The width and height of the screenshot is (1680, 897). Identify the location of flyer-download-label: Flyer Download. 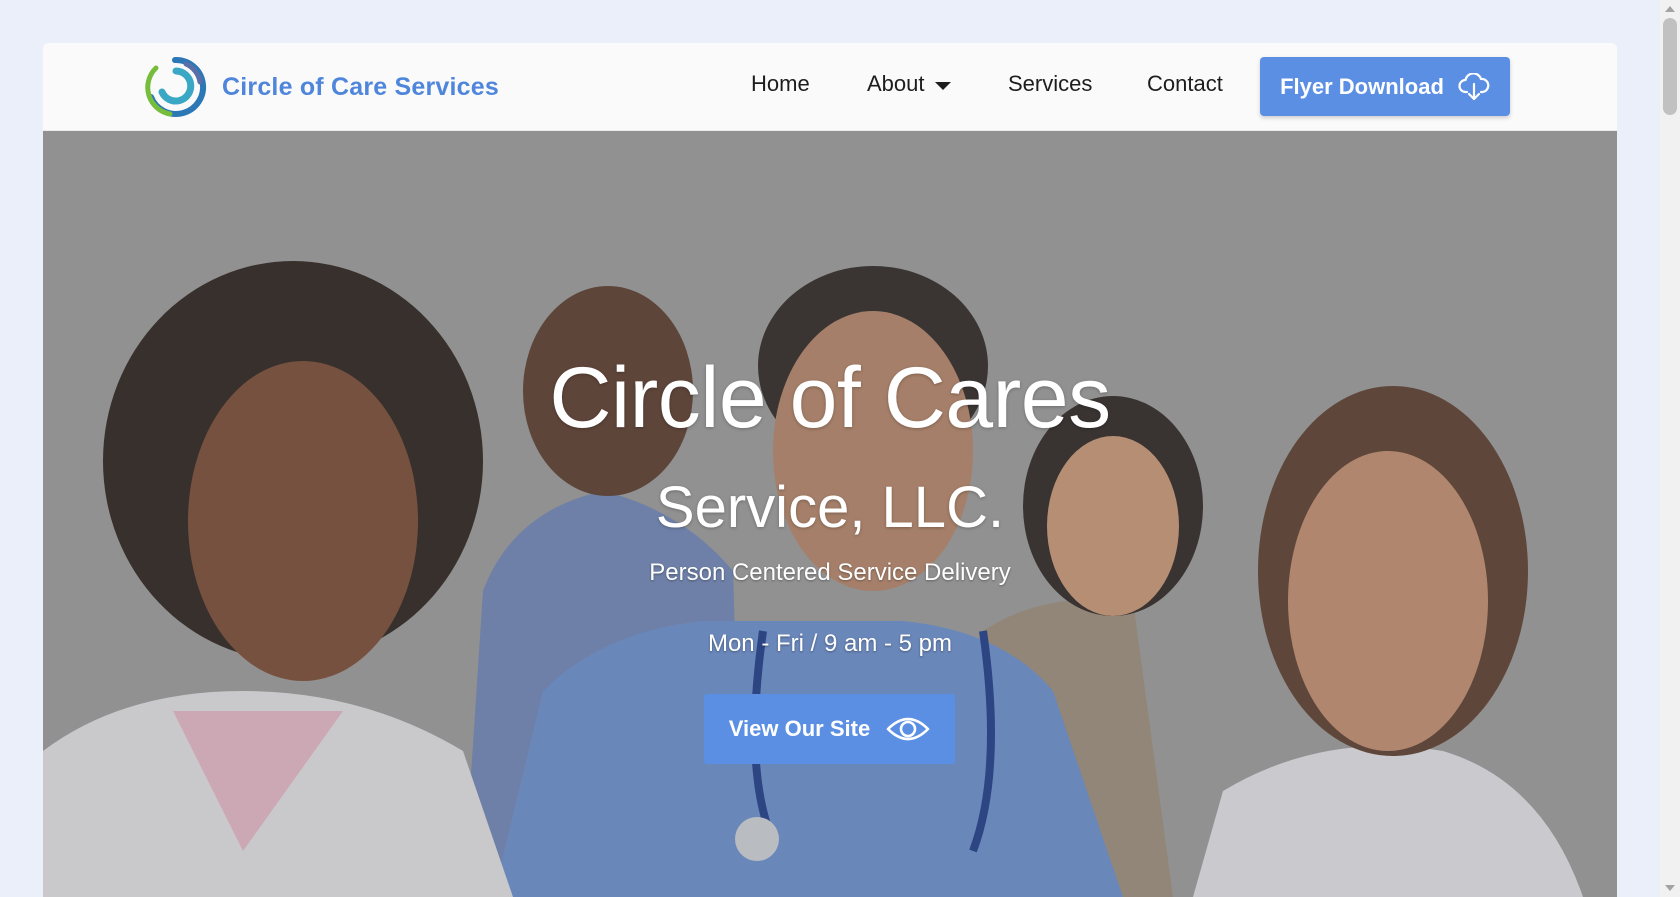
(1362, 87).